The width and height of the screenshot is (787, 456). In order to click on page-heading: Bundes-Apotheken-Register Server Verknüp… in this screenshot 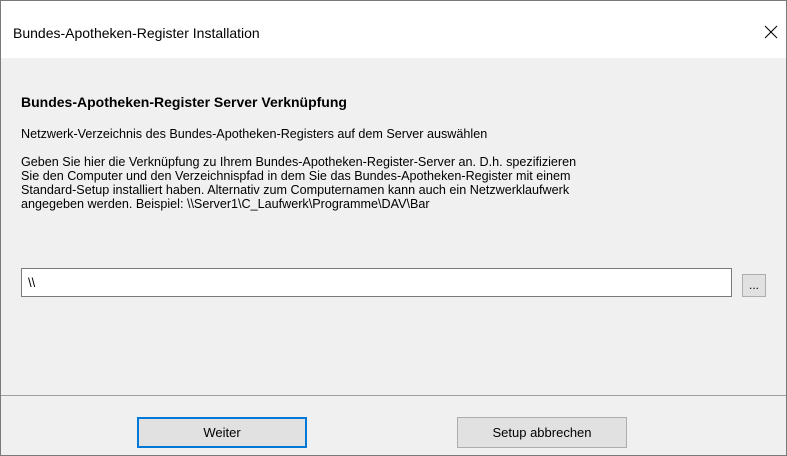, I will do `click(184, 102)`.